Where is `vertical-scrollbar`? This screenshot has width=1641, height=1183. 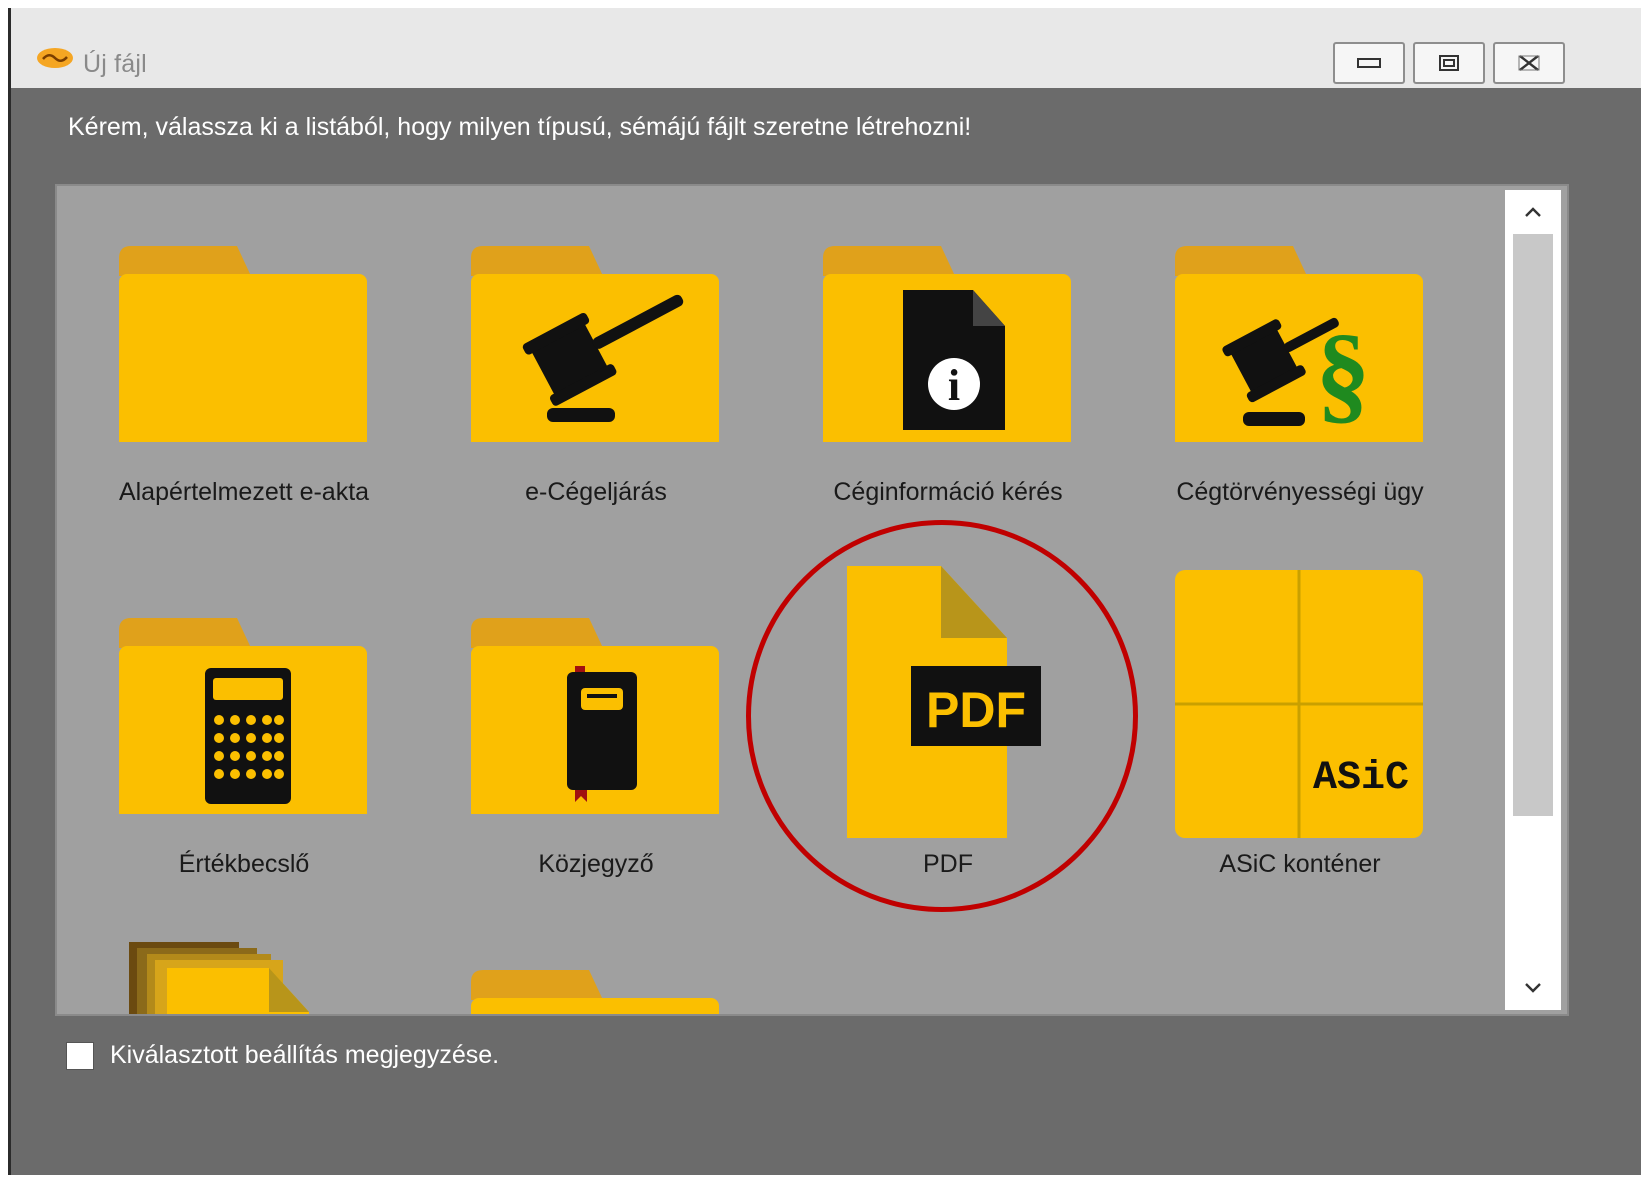
vertical-scrollbar is located at coordinates (1533, 600).